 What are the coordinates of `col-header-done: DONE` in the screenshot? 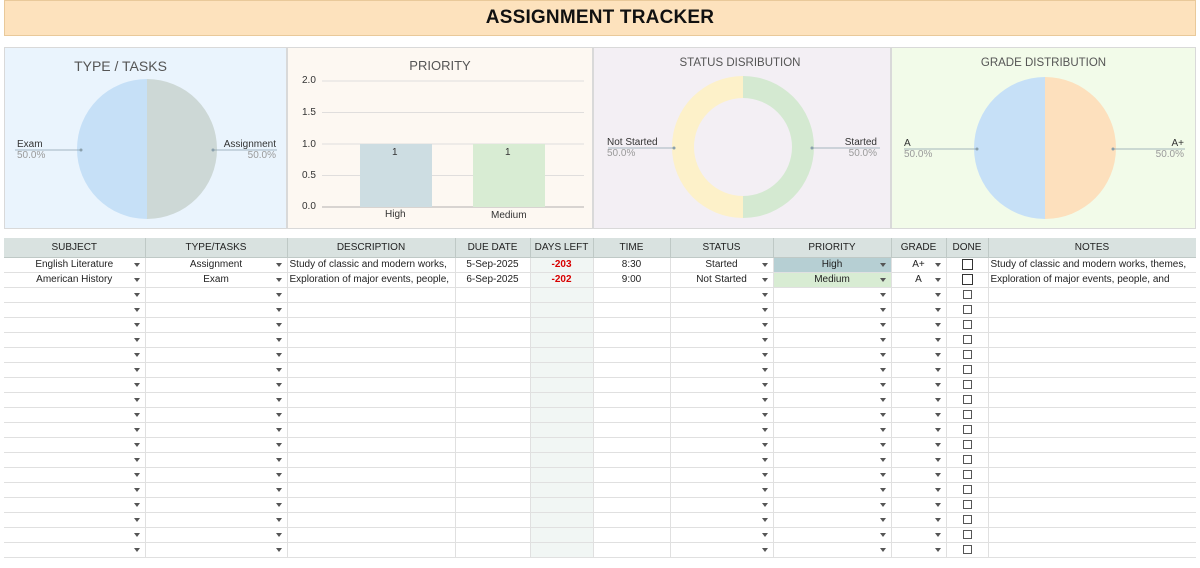 It's located at (967, 248).